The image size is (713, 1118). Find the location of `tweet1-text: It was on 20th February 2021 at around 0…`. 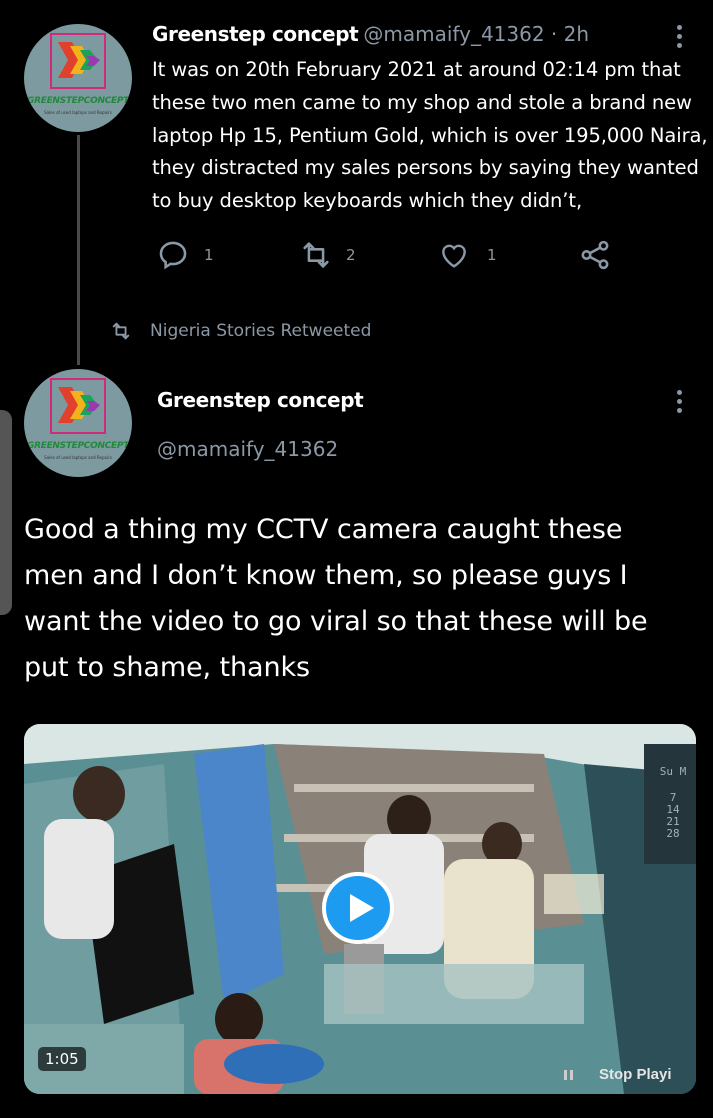

tweet1-text: It was on 20th February 2021 at around 0… is located at coordinates (432, 136).